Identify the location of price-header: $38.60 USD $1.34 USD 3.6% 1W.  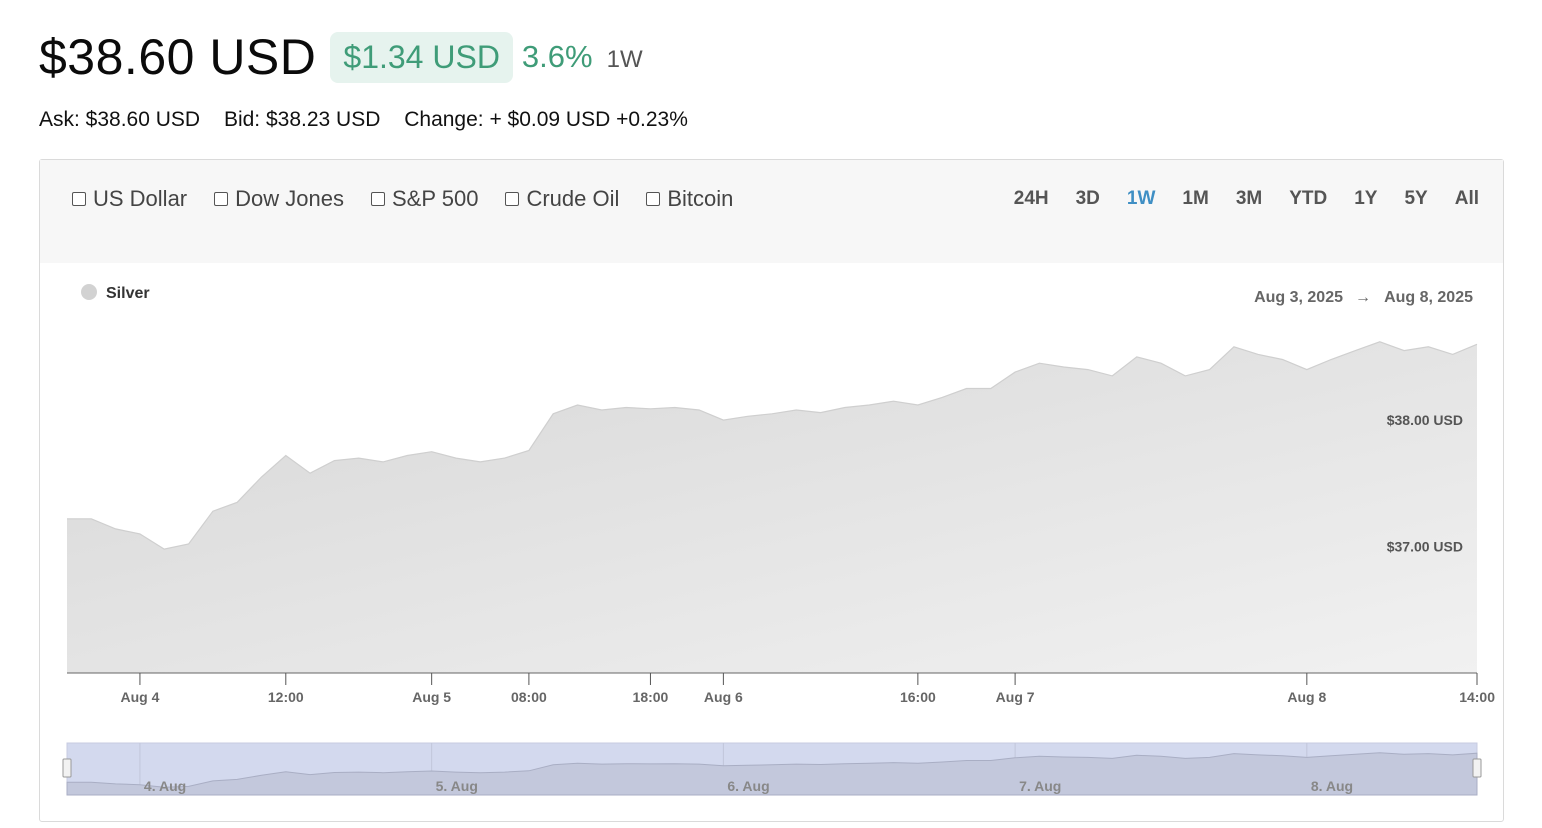
(341, 57).